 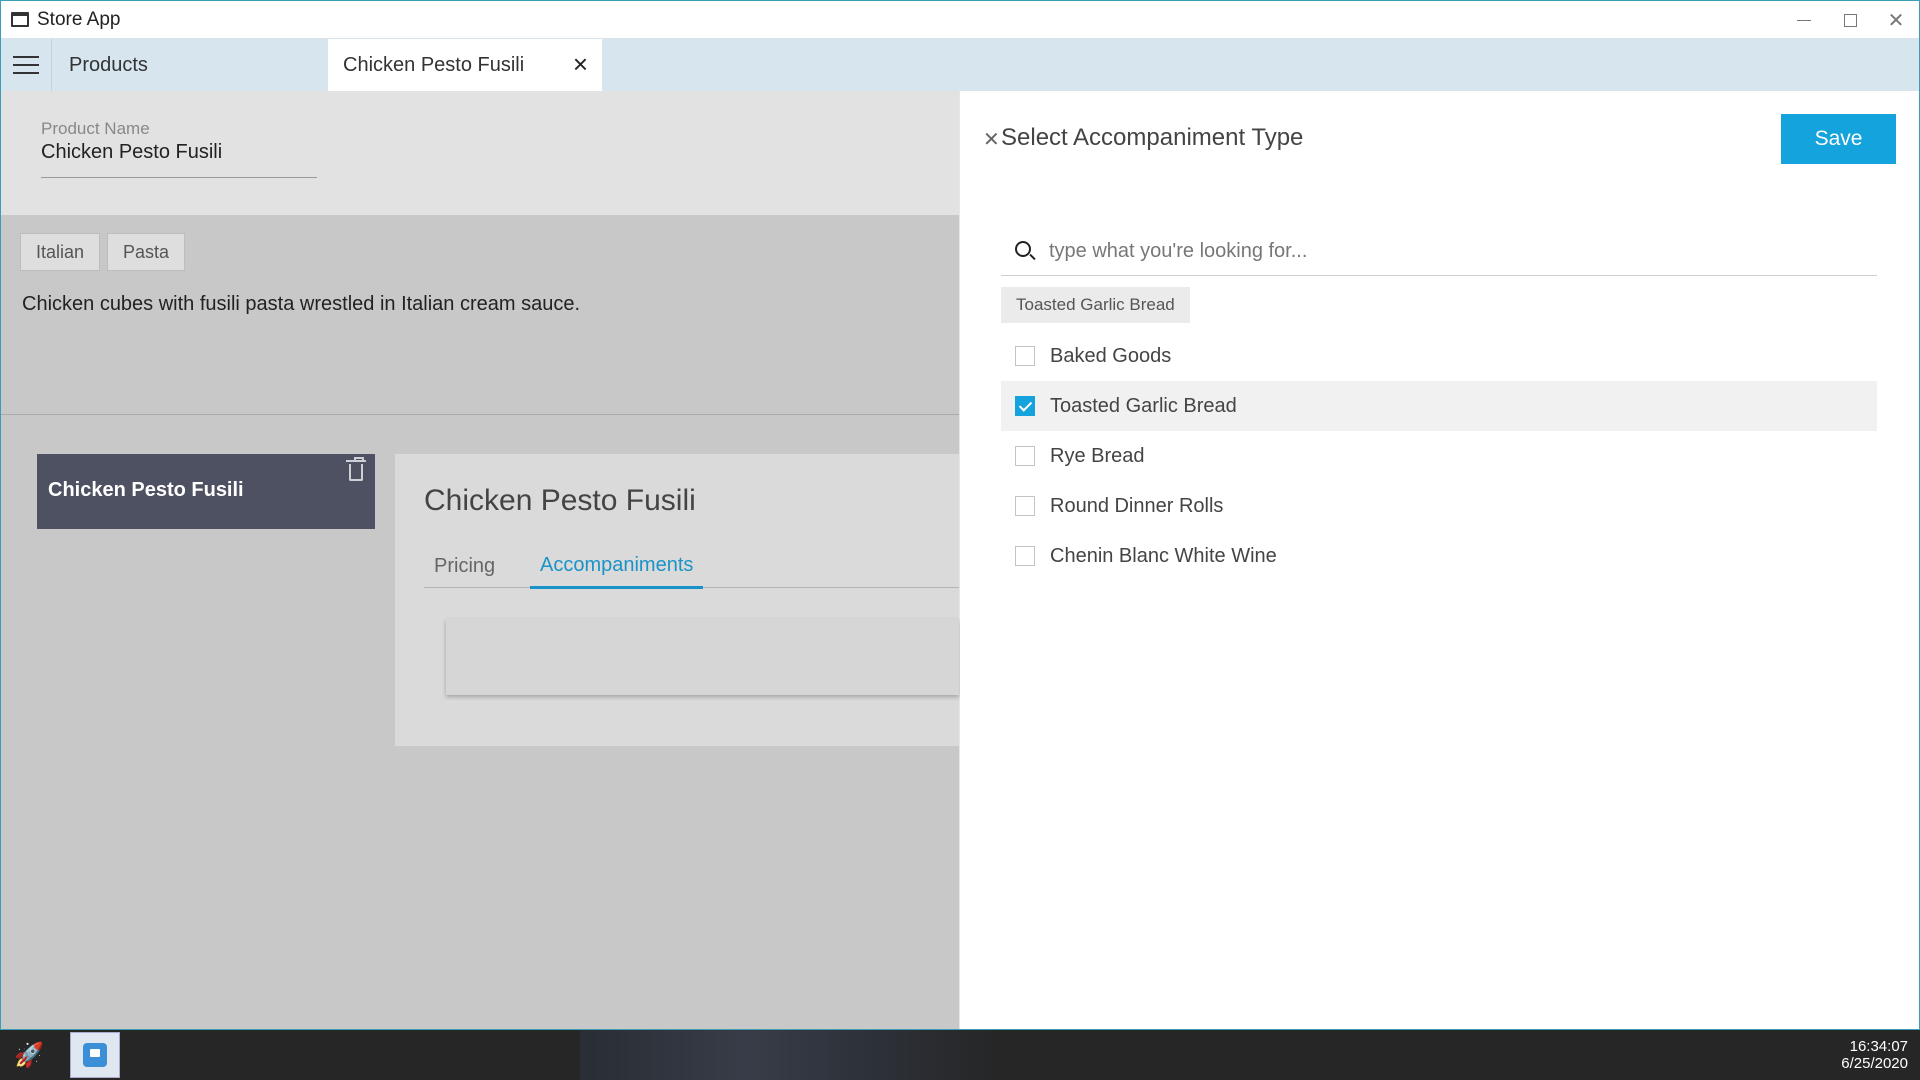 What do you see at coordinates (790, 1055) in the screenshot?
I see `wallpaper-peek` at bounding box center [790, 1055].